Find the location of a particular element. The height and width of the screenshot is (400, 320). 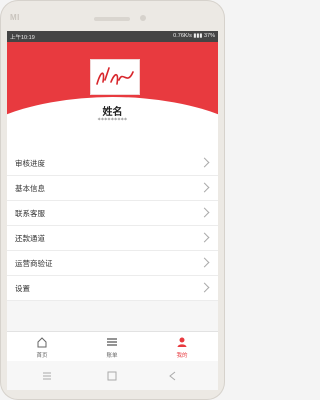

home-nav-icon is located at coordinates (112, 376).